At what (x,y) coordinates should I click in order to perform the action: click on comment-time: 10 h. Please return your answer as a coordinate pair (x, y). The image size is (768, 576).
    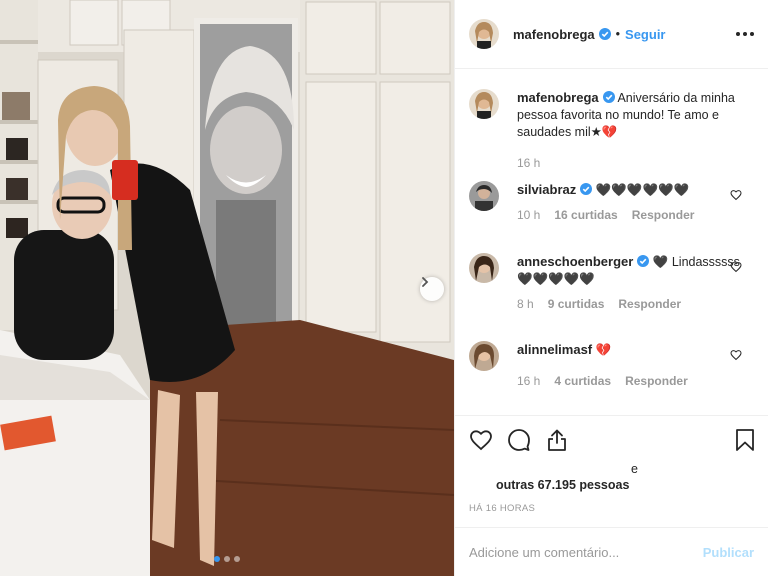
    Looking at the image, I should click on (528, 215).